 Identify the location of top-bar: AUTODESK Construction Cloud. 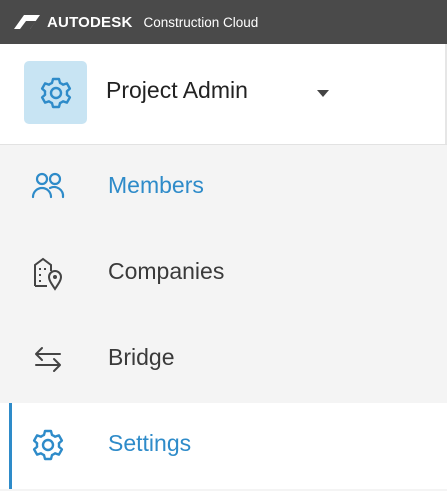
(223, 22).